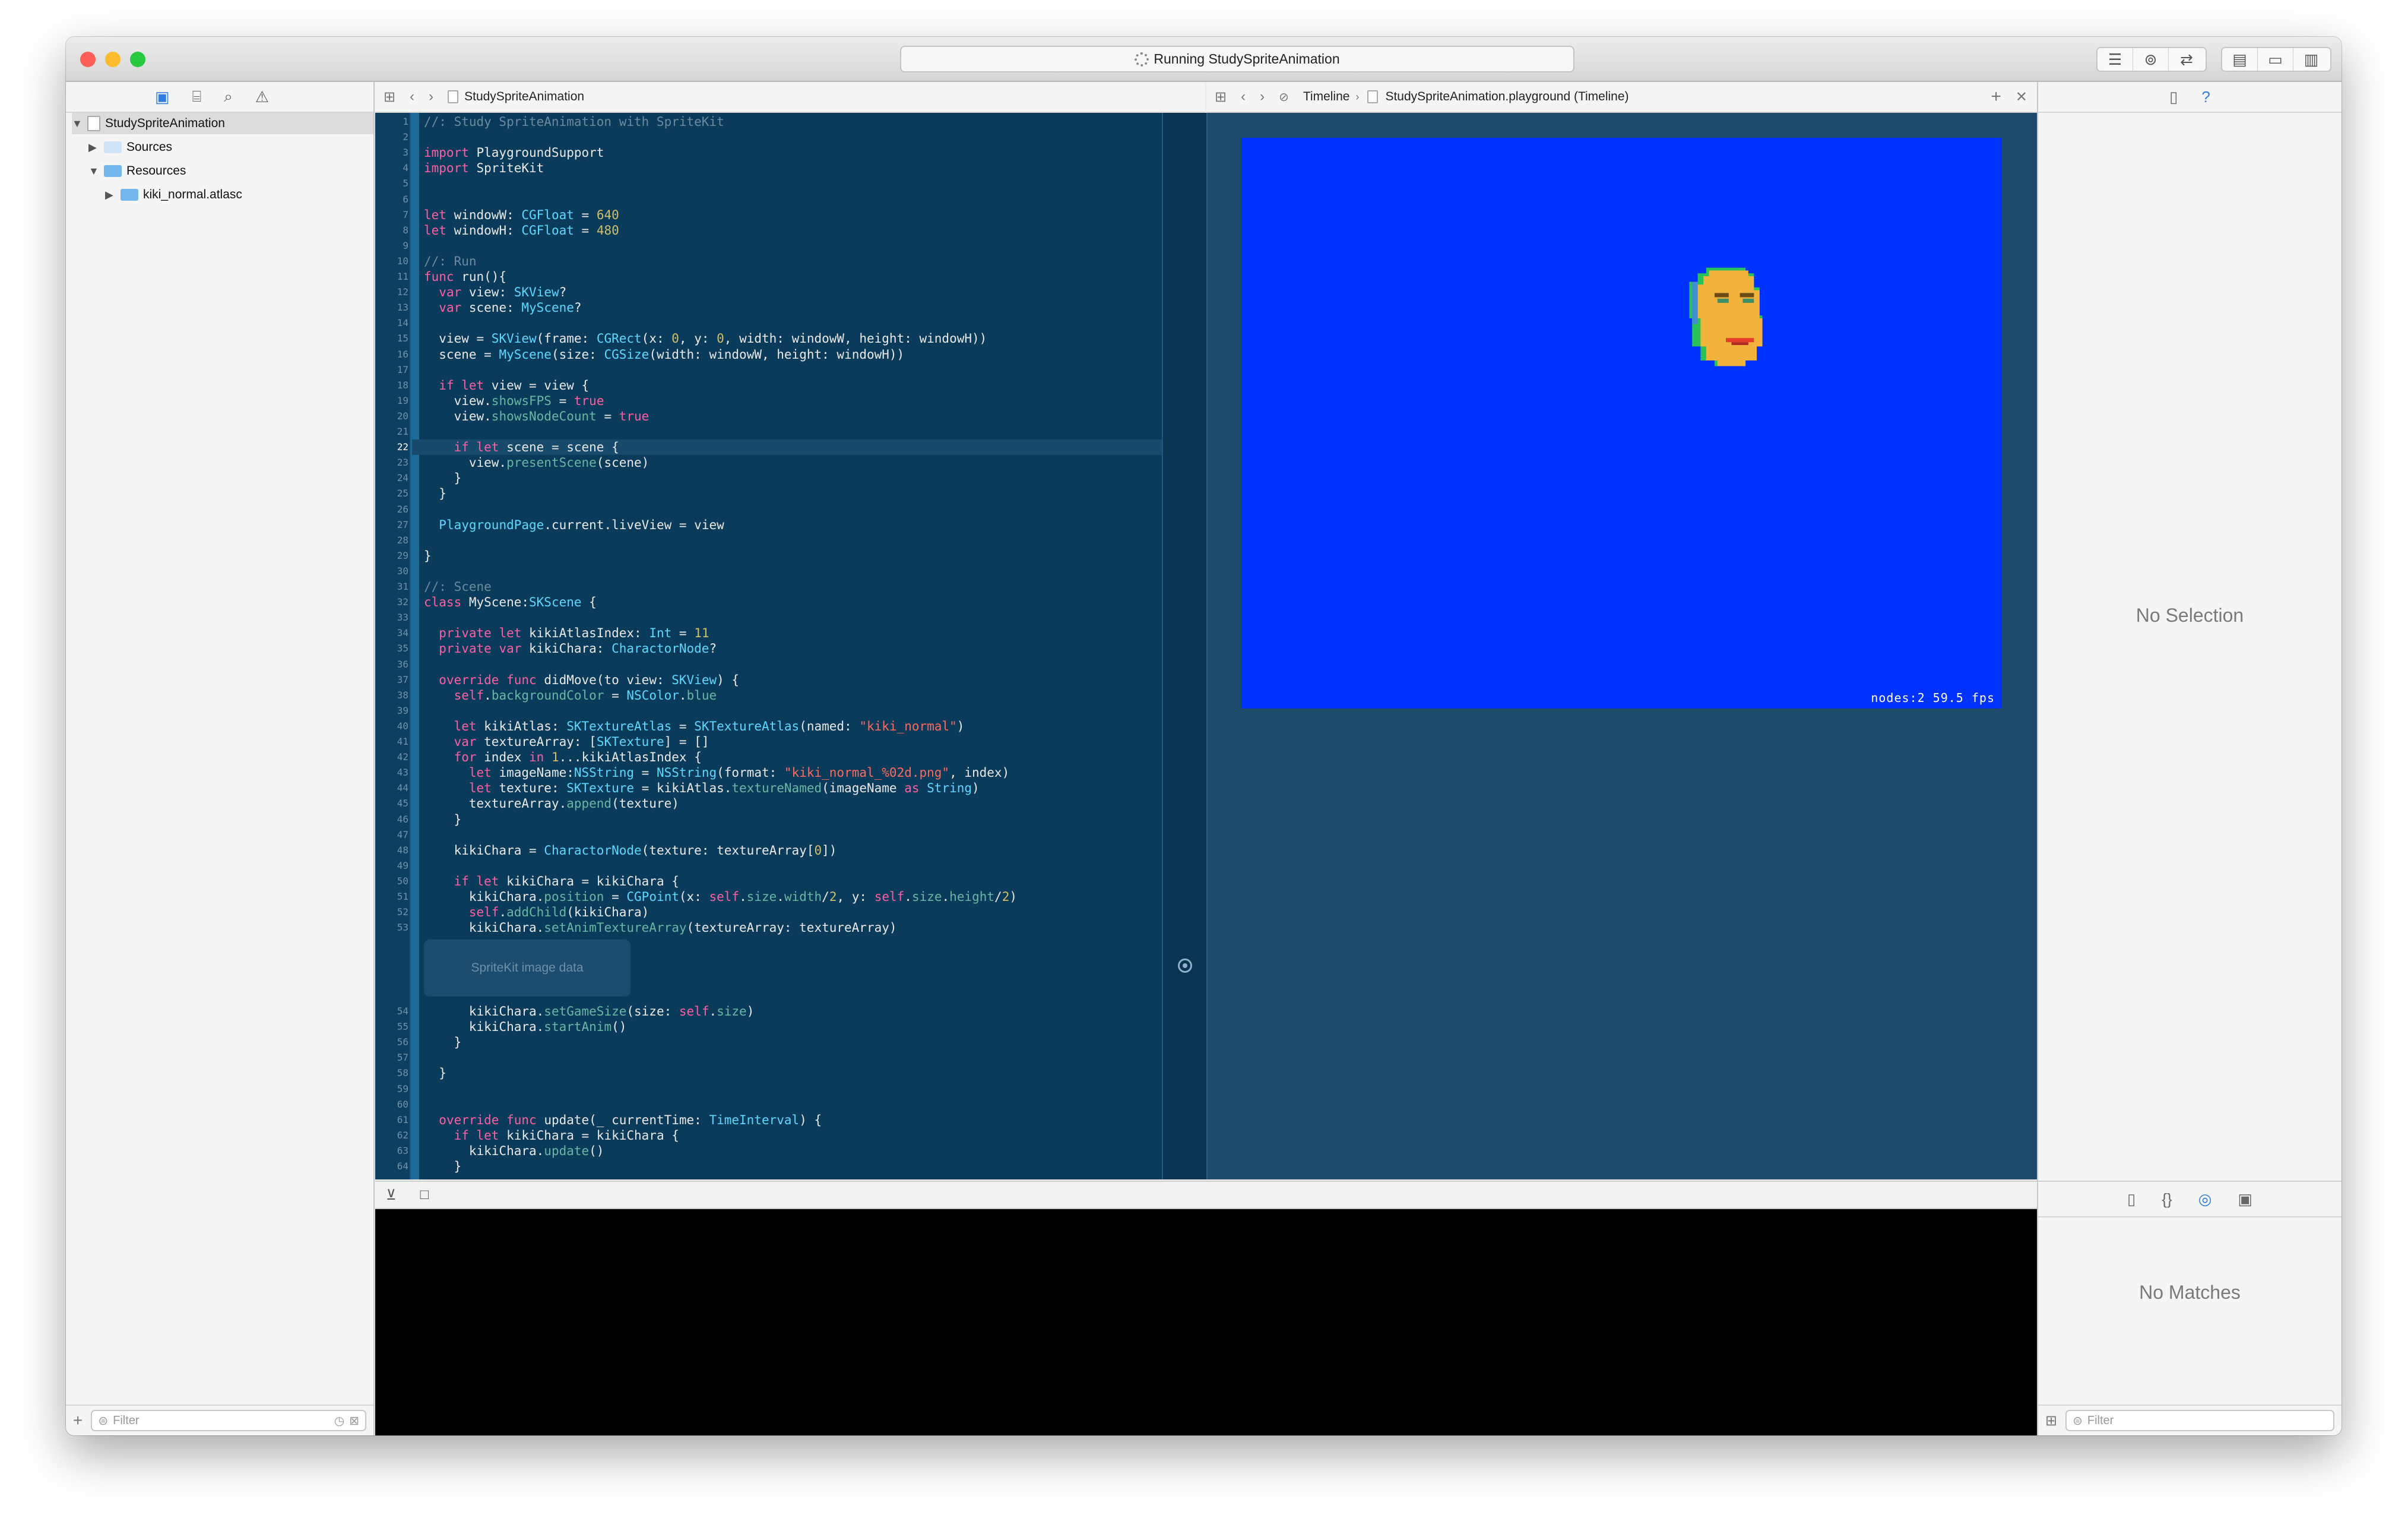  Describe the element at coordinates (392, 618) in the screenshot. I see `line-number: 33` at that location.